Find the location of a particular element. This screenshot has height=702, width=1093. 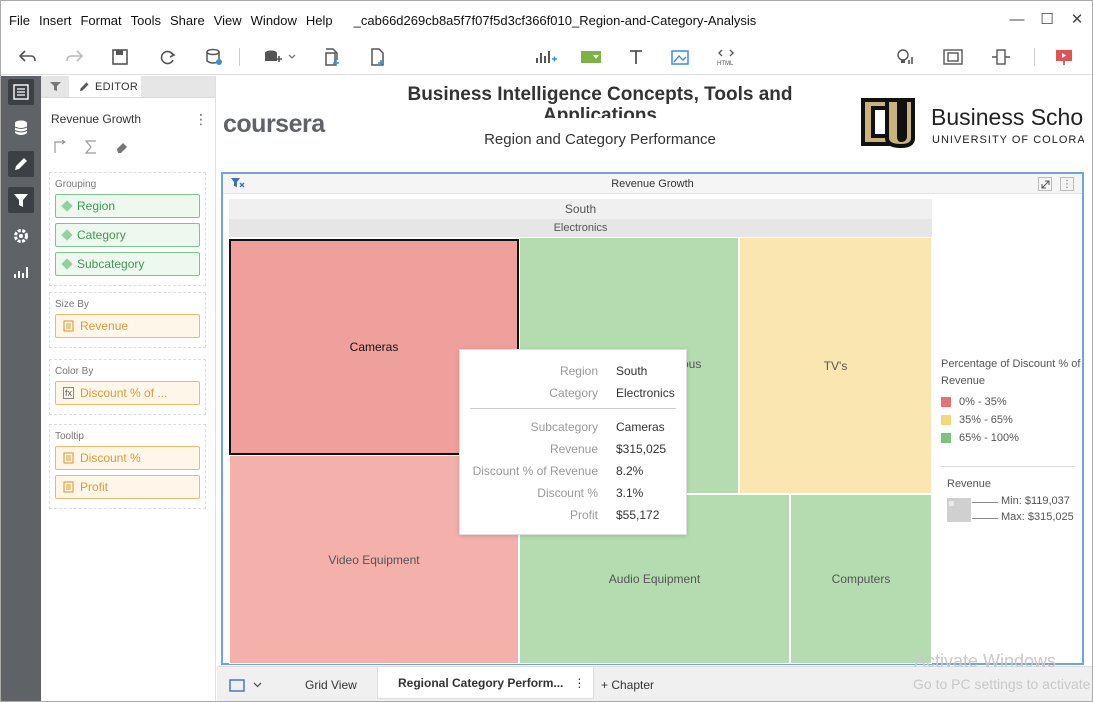

tooltip-row-category: Category Electronics is located at coordinates (574, 394).